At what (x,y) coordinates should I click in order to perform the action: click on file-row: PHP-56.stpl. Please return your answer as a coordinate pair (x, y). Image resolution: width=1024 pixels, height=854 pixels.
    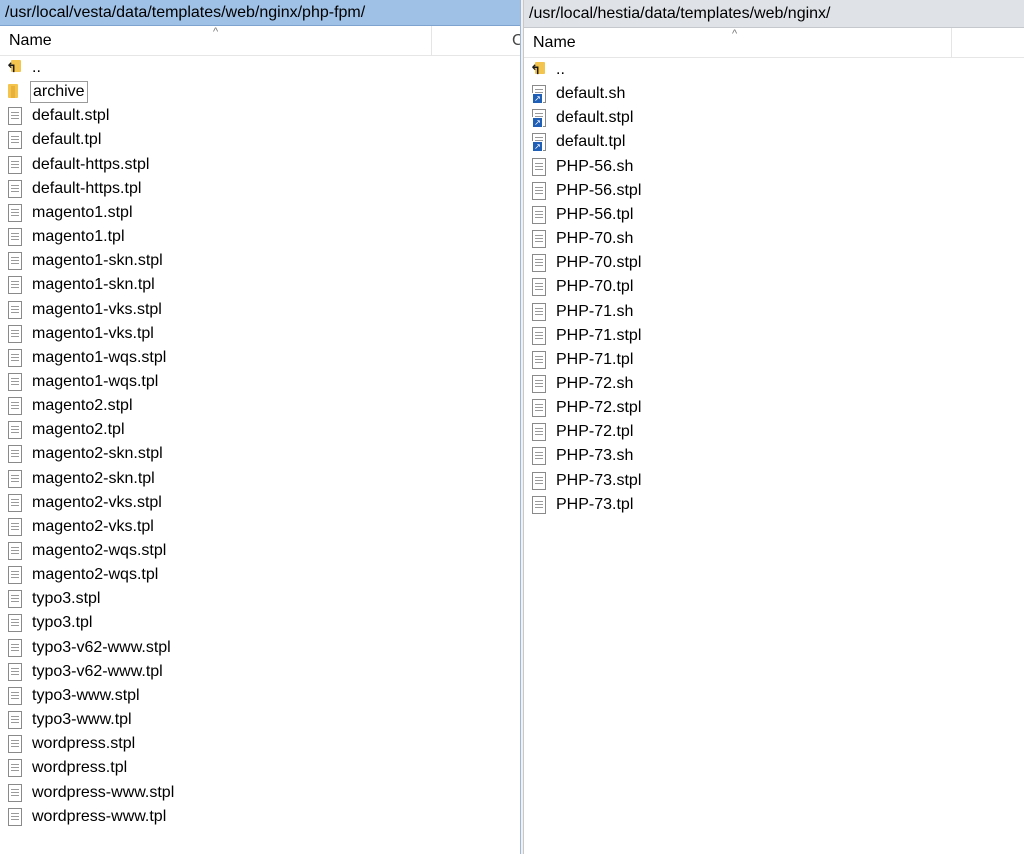
    Looking at the image, I should click on (587, 191).